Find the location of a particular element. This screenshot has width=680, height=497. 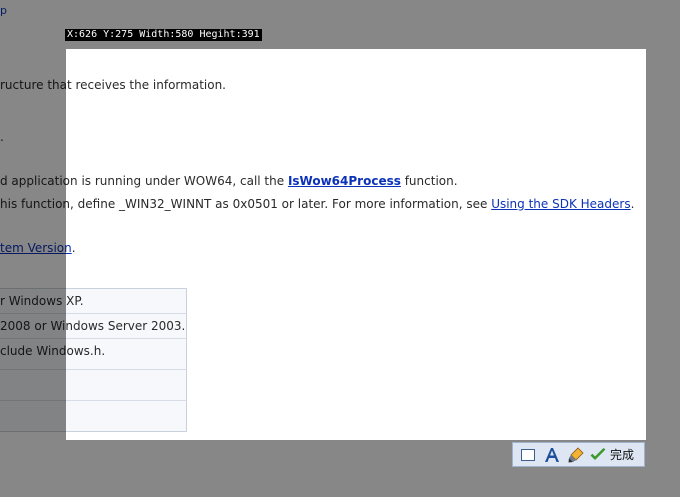

checkmark-icon is located at coordinates (598, 453).